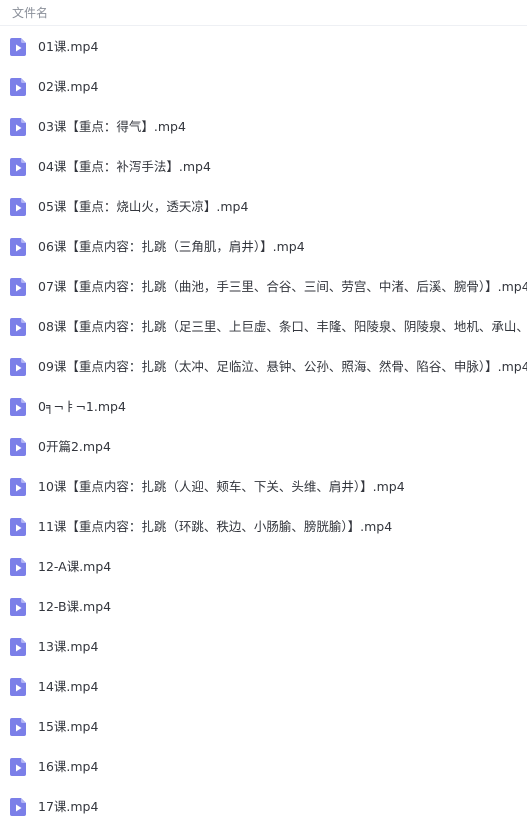  Describe the element at coordinates (68, 87) in the screenshot. I see `file-name: 02课.mp4` at that location.